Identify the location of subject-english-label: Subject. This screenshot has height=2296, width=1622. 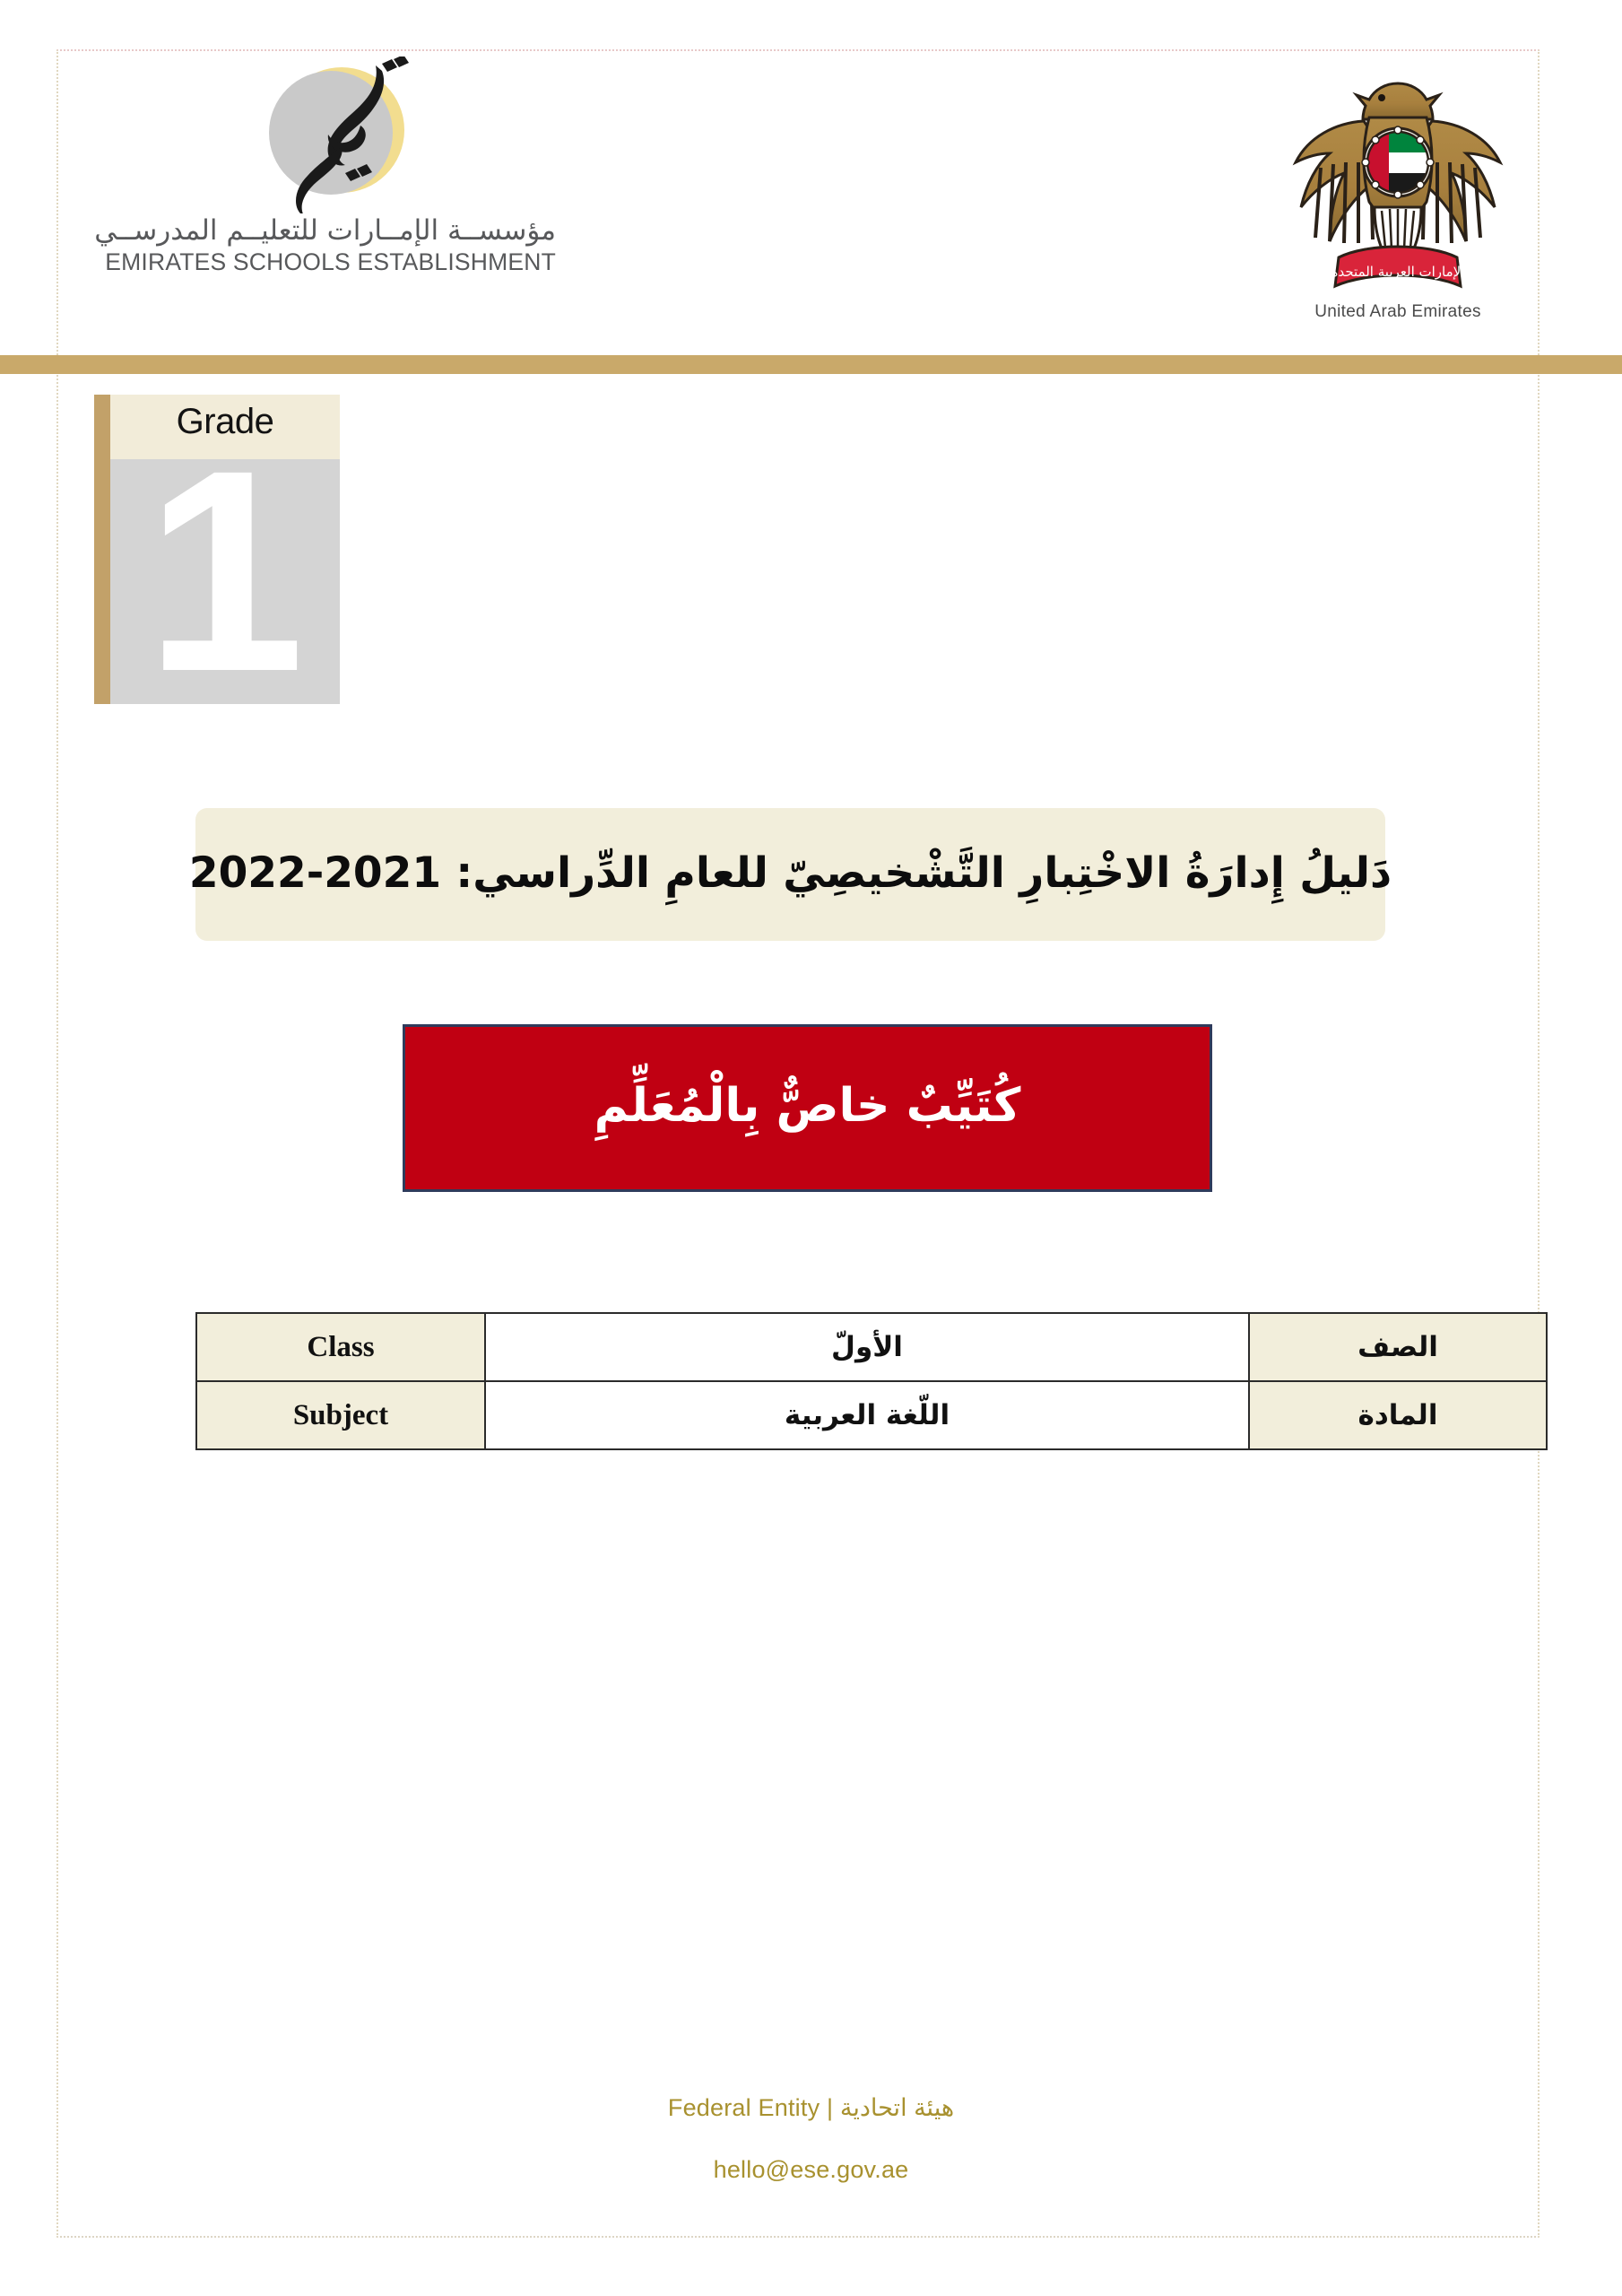
(340, 1415).